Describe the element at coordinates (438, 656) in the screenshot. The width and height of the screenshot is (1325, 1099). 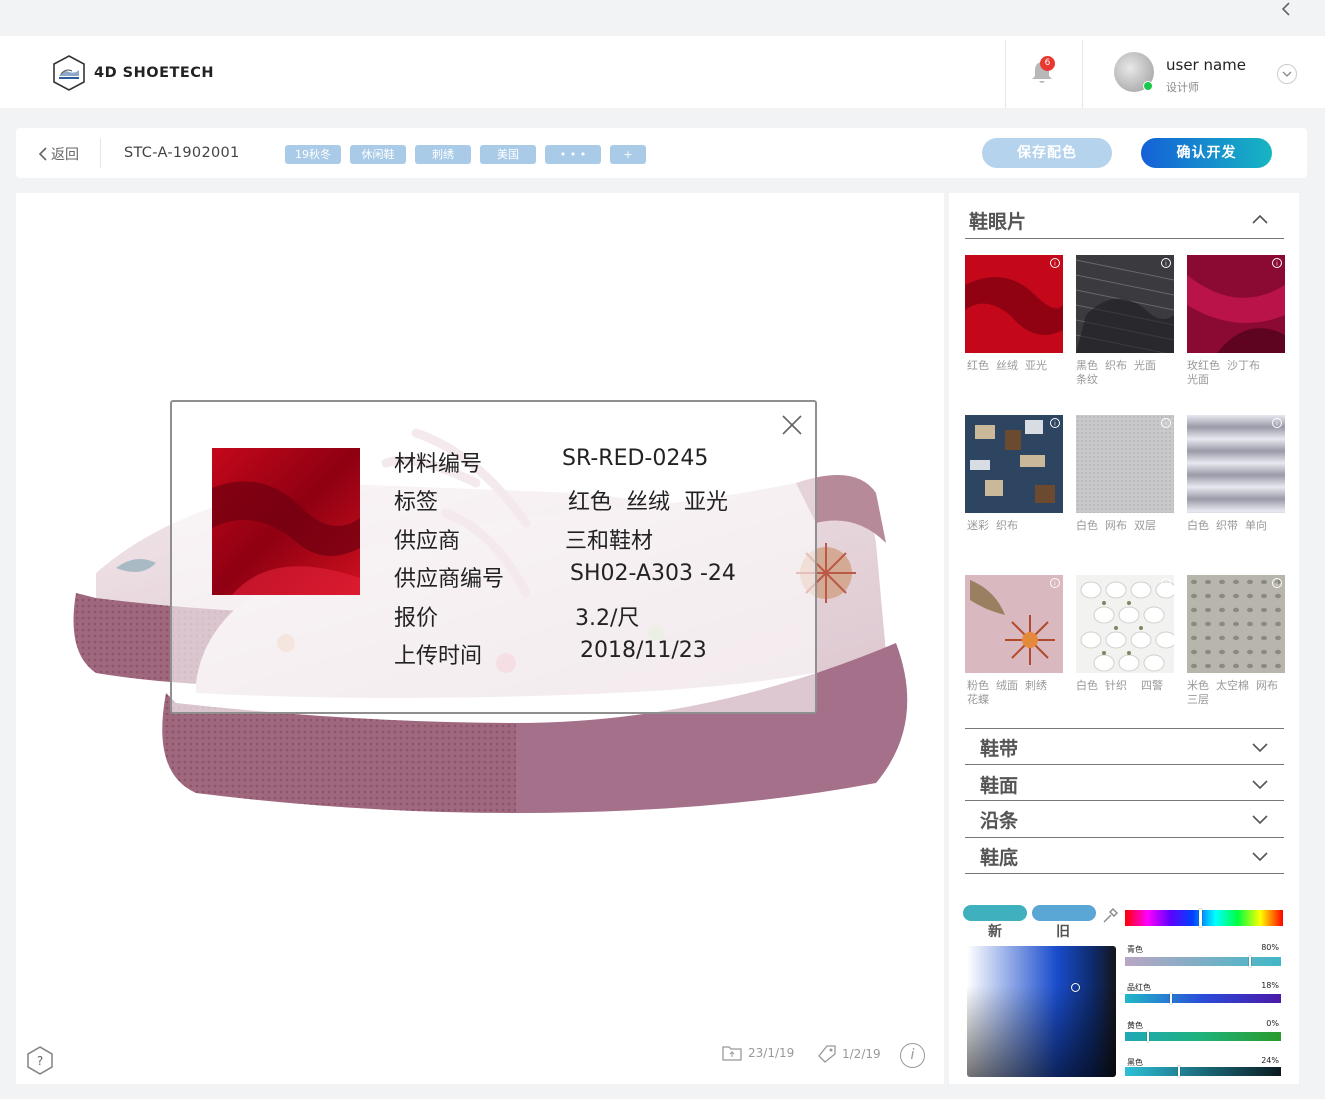
I see `popup-label: 上传时间` at that location.